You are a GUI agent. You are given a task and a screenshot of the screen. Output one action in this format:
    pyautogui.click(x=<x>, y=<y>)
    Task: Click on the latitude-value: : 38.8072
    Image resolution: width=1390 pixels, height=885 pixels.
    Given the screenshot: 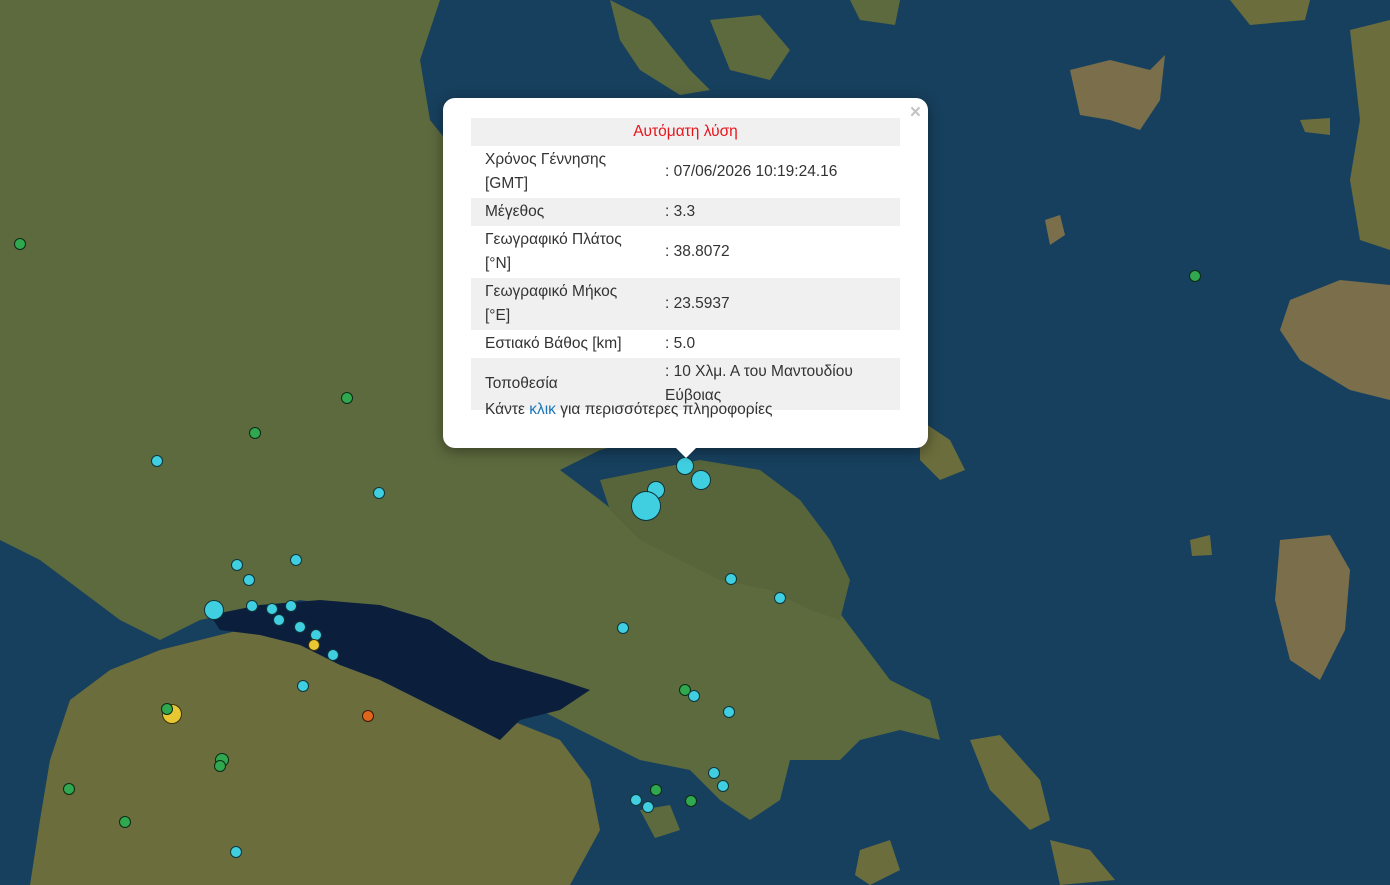 What is the action you would take?
    pyautogui.click(x=697, y=251)
    